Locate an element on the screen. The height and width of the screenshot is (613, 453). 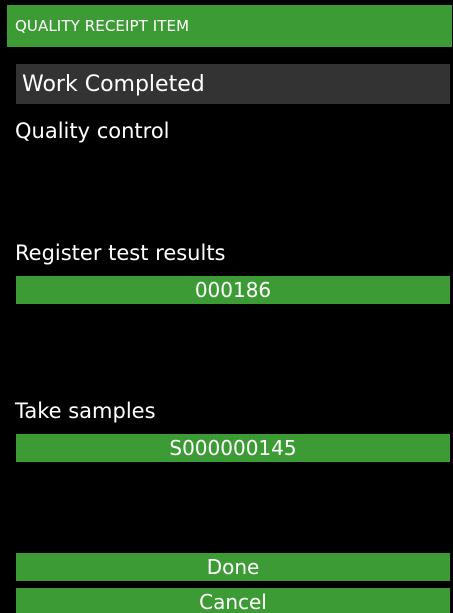
done-label: Done is located at coordinates (233, 567).